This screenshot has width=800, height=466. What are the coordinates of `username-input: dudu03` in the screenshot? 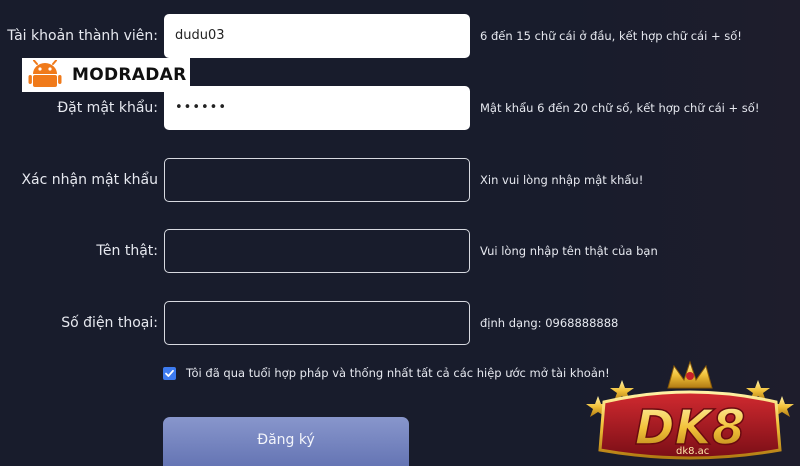 It's located at (317, 36).